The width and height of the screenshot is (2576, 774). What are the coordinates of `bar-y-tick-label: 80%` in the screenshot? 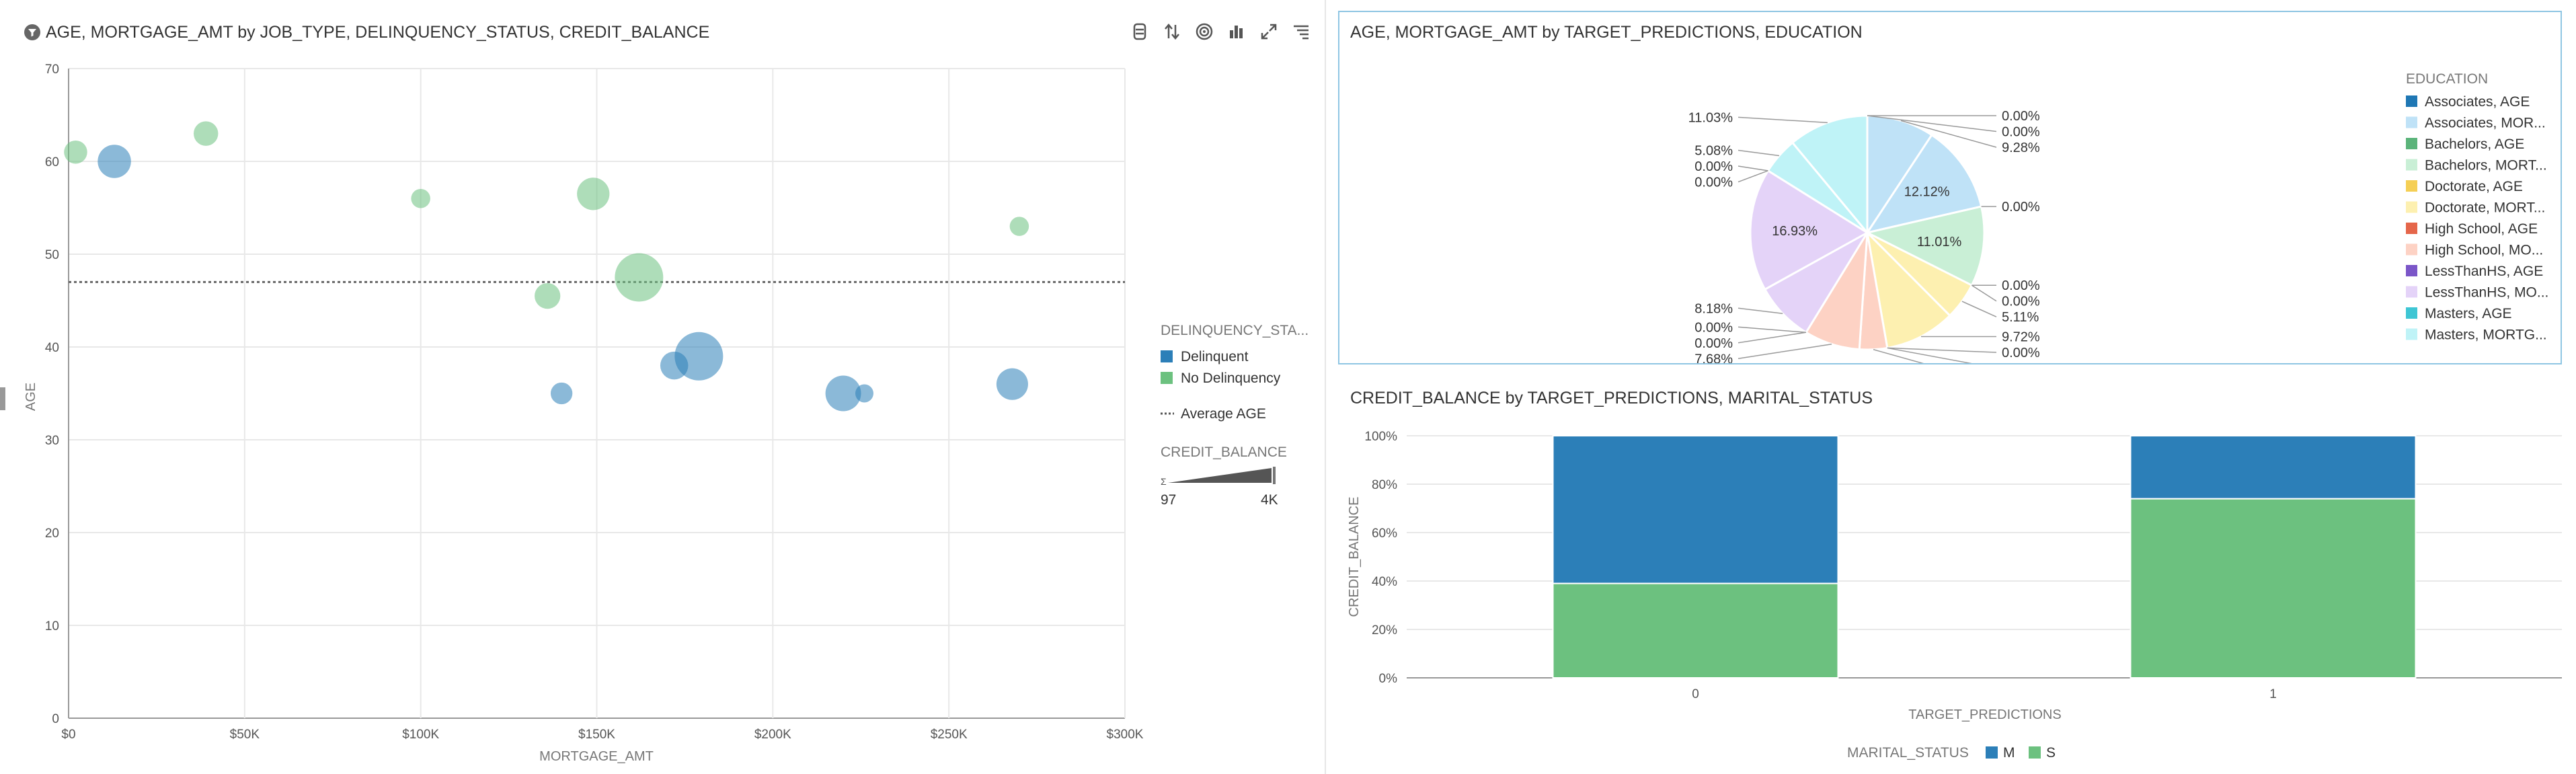 It's located at (1385, 485).